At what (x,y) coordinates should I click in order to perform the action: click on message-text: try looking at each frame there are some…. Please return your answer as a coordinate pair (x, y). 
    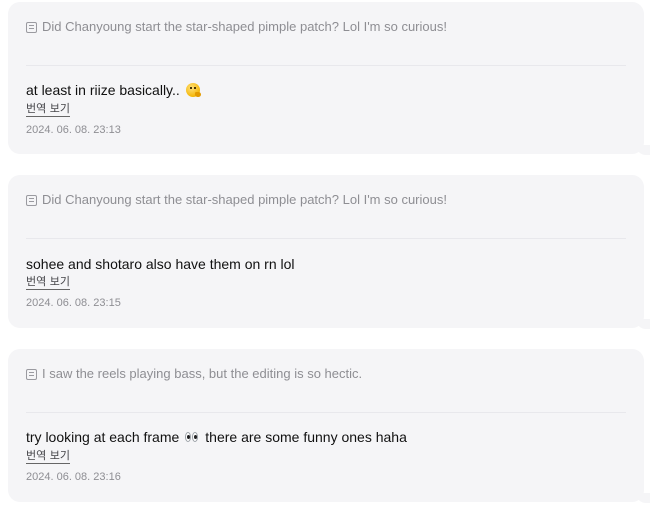
    Looking at the image, I should click on (216, 437).